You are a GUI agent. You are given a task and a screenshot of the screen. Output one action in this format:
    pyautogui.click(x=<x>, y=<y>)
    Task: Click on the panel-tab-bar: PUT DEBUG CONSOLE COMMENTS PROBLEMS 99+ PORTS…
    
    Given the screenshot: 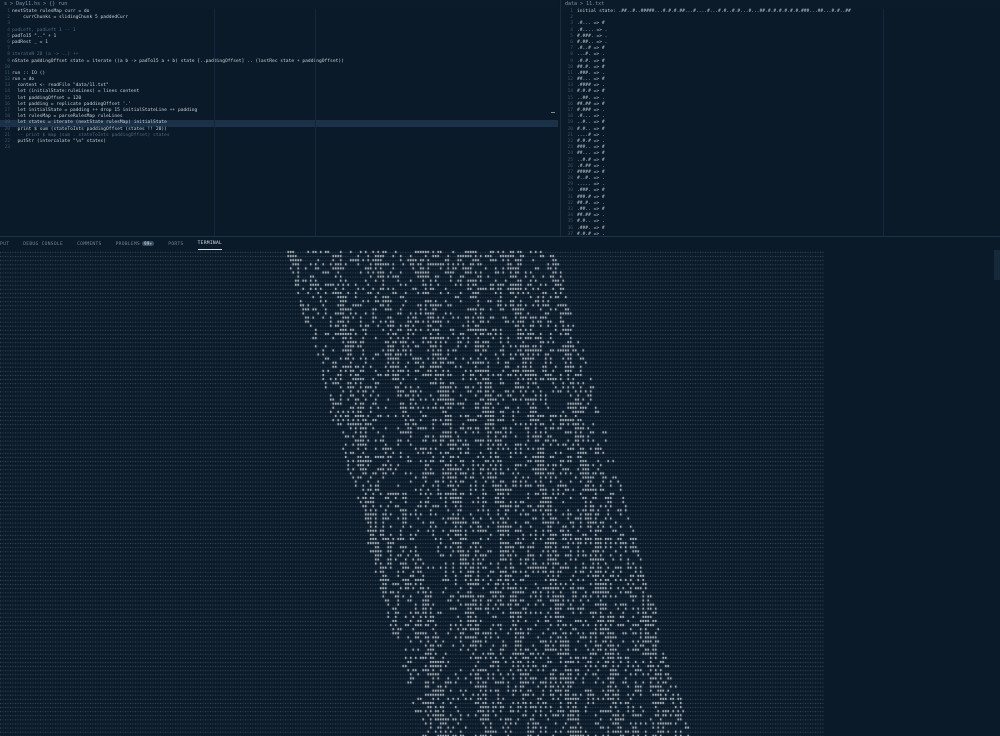 What is the action you would take?
    pyautogui.click(x=500, y=243)
    